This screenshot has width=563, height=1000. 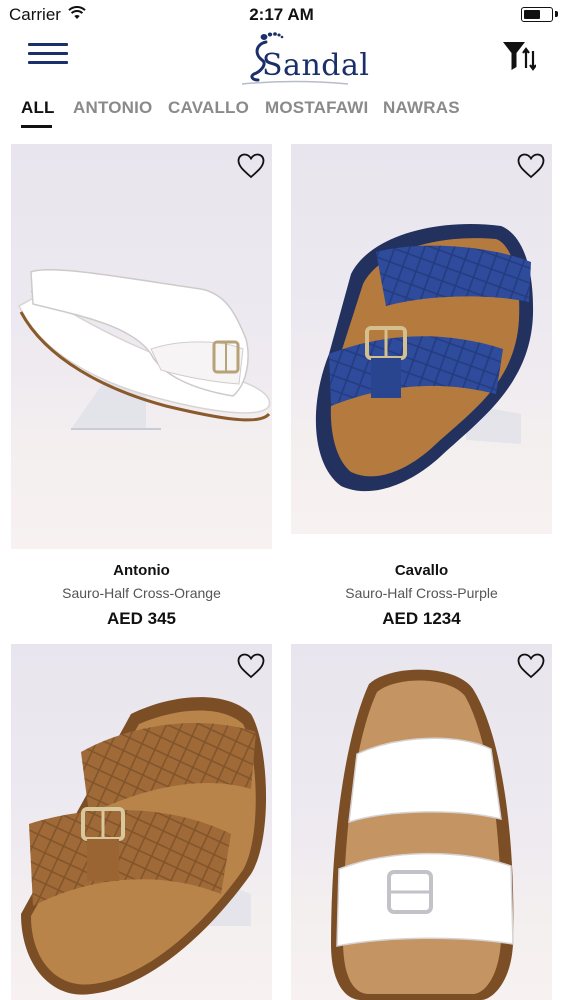 I want to click on product-name: Sauro-Half Cross-Orange, so click(x=141, y=593).